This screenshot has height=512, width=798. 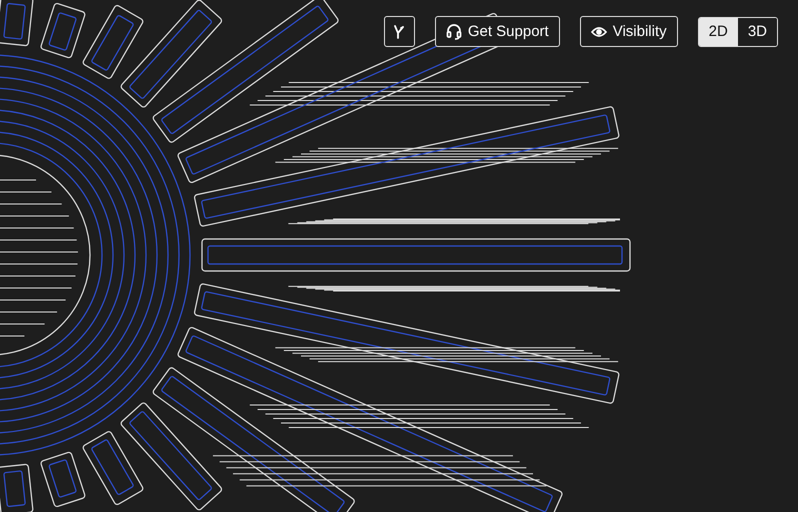 What do you see at coordinates (629, 31) in the screenshot?
I see `visibility-button: Visibility` at bounding box center [629, 31].